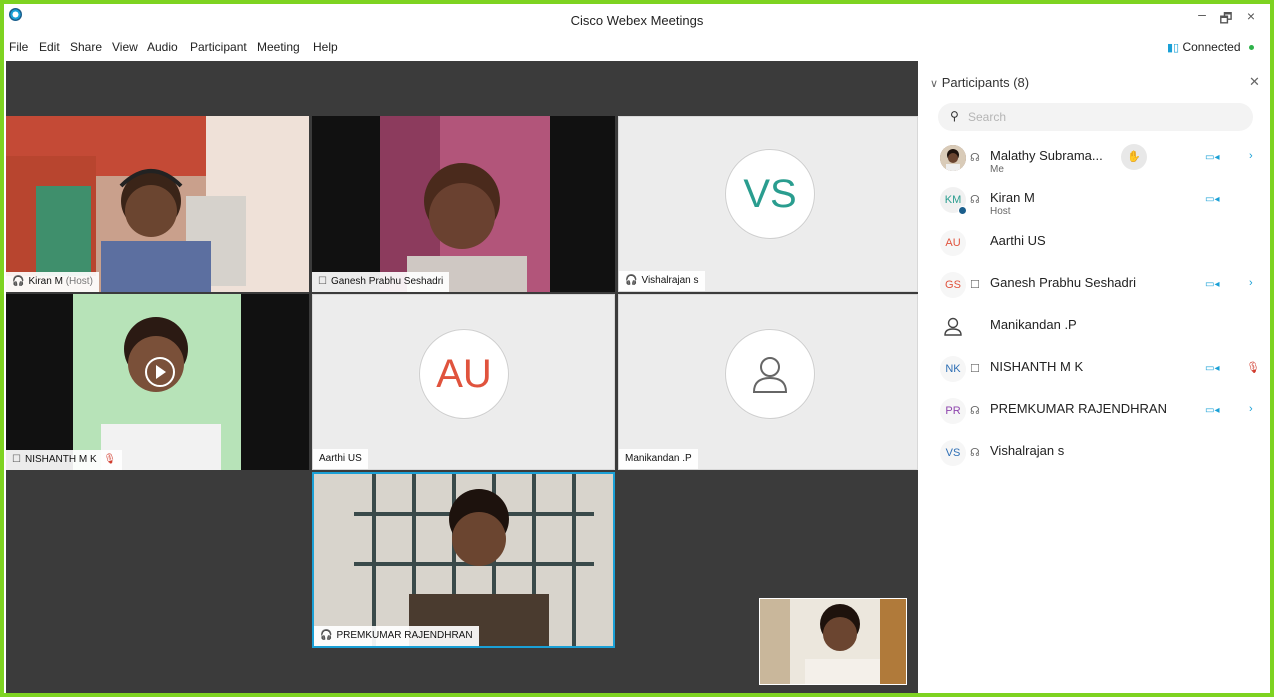 Image resolution: width=1274 pixels, height=697 pixels. I want to click on connection-dot-icon, so click(1251, 48).